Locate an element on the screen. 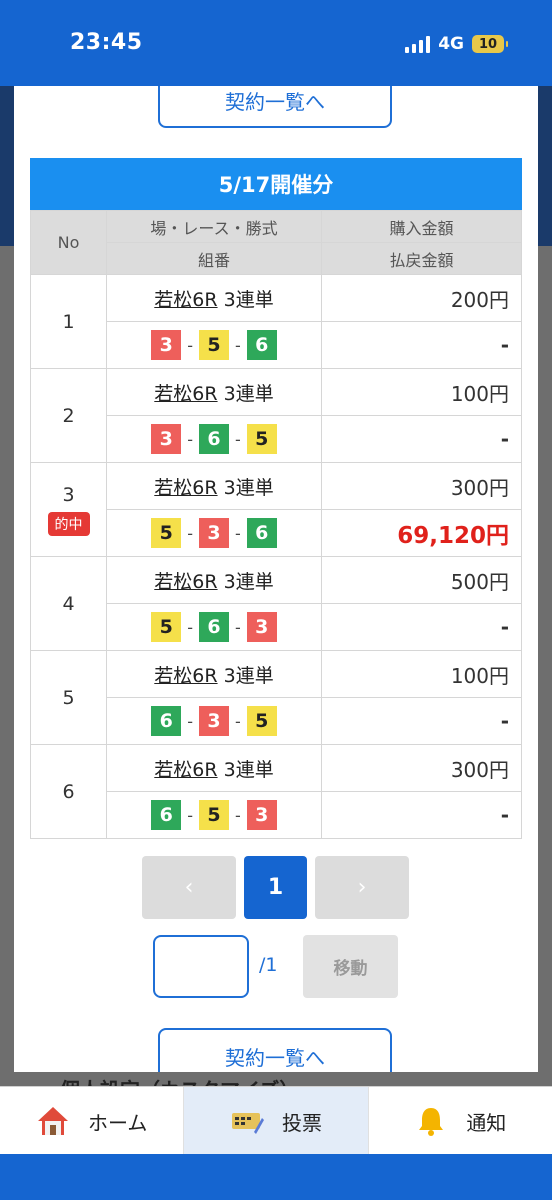  table-row: 6 若松6R 3連単 300円 is located at coordinates (276, 791).